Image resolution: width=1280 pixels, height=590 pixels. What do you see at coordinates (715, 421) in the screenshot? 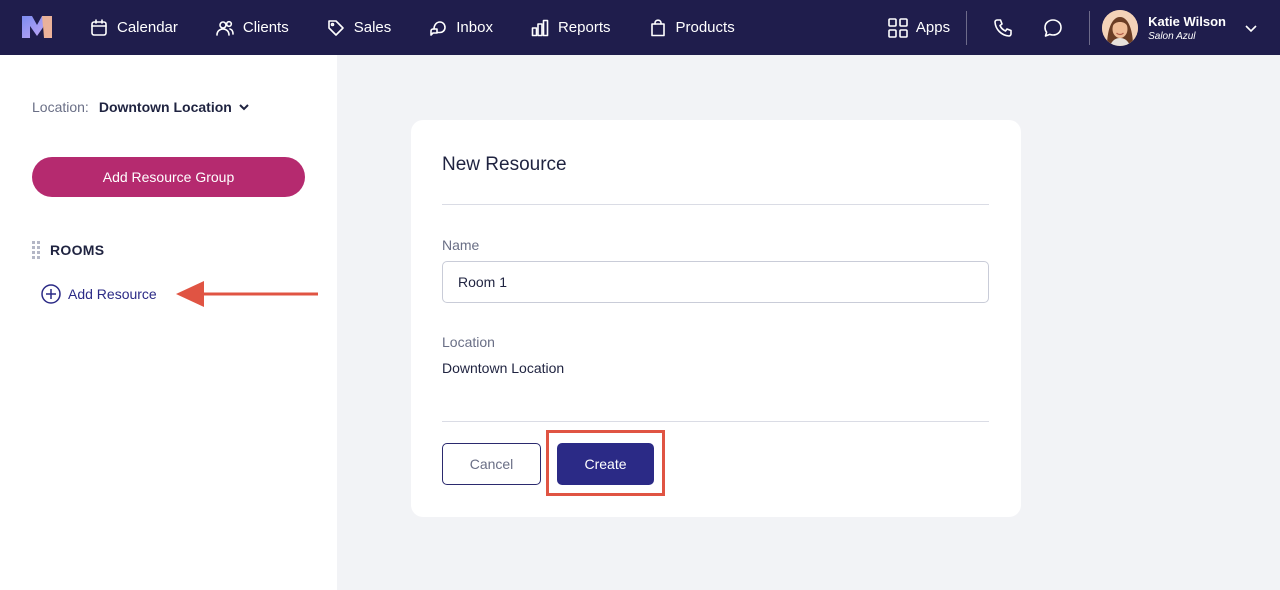
I see `card-divider-bottom` at bounding box center [715, 421].